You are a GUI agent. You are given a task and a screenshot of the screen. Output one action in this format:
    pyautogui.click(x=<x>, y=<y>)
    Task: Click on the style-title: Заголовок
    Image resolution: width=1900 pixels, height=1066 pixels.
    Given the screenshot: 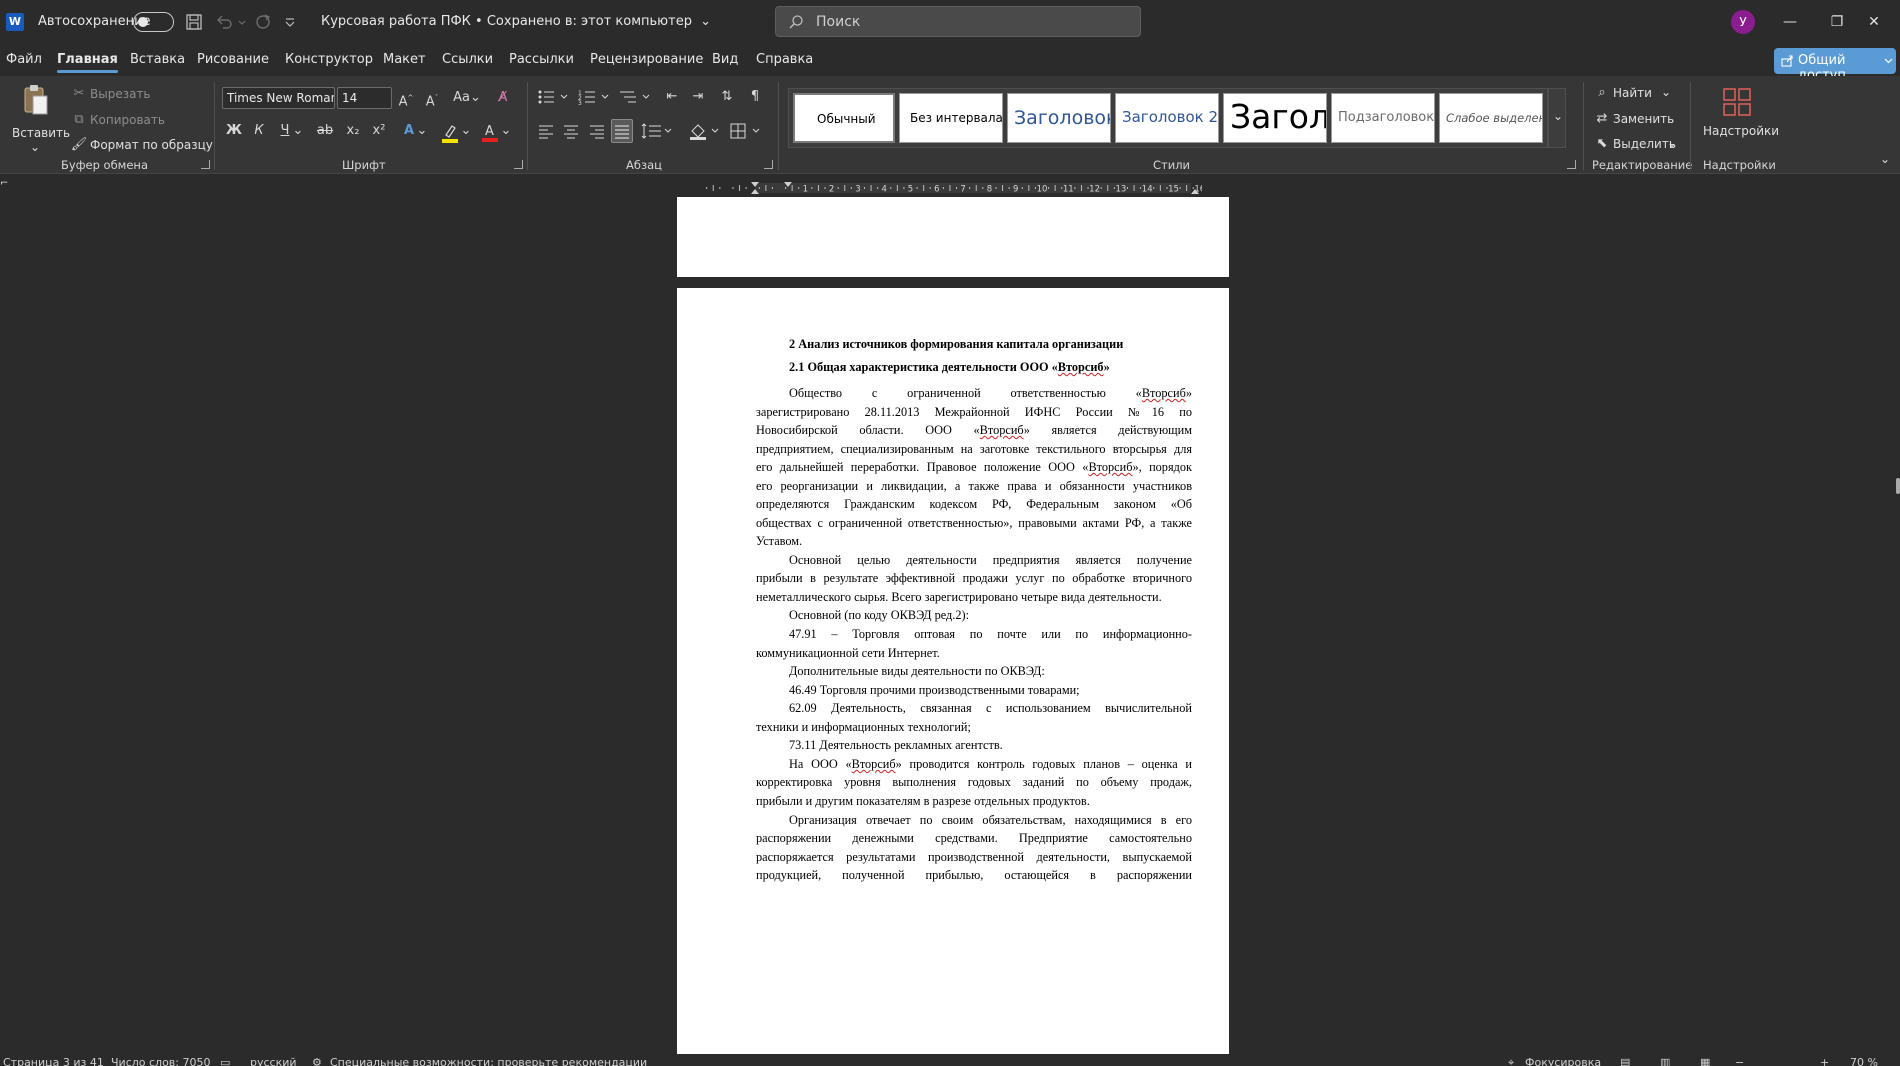 What is the action you would take?
    pyautogui.click(x=1275, y=118)
    